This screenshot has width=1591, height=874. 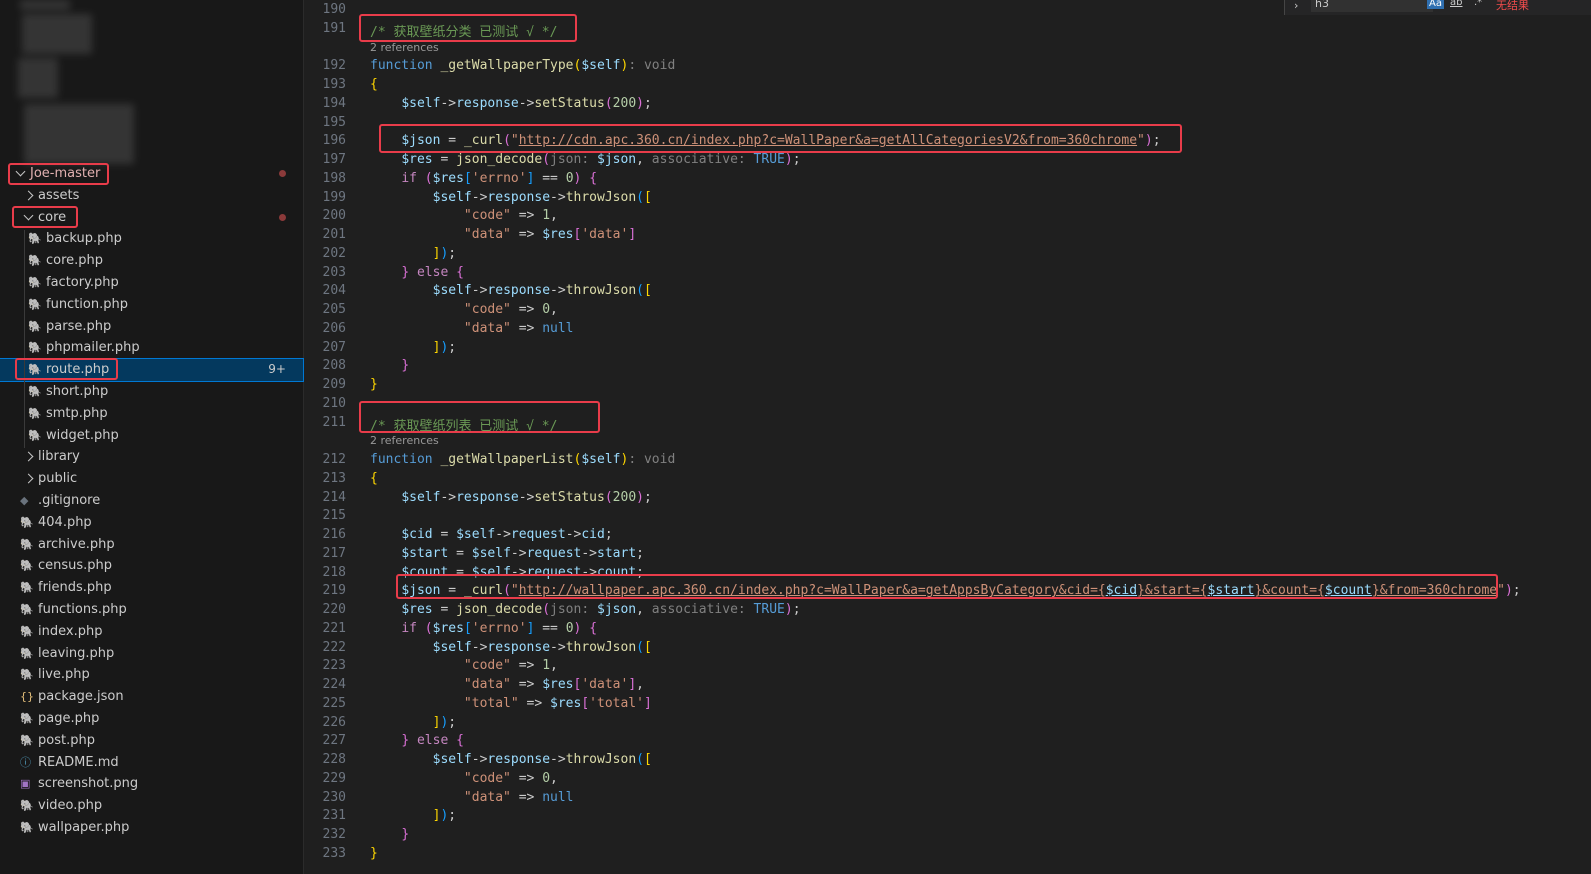 I want to click on file-item: 🐘 census.php, so click(x=151, y=566).